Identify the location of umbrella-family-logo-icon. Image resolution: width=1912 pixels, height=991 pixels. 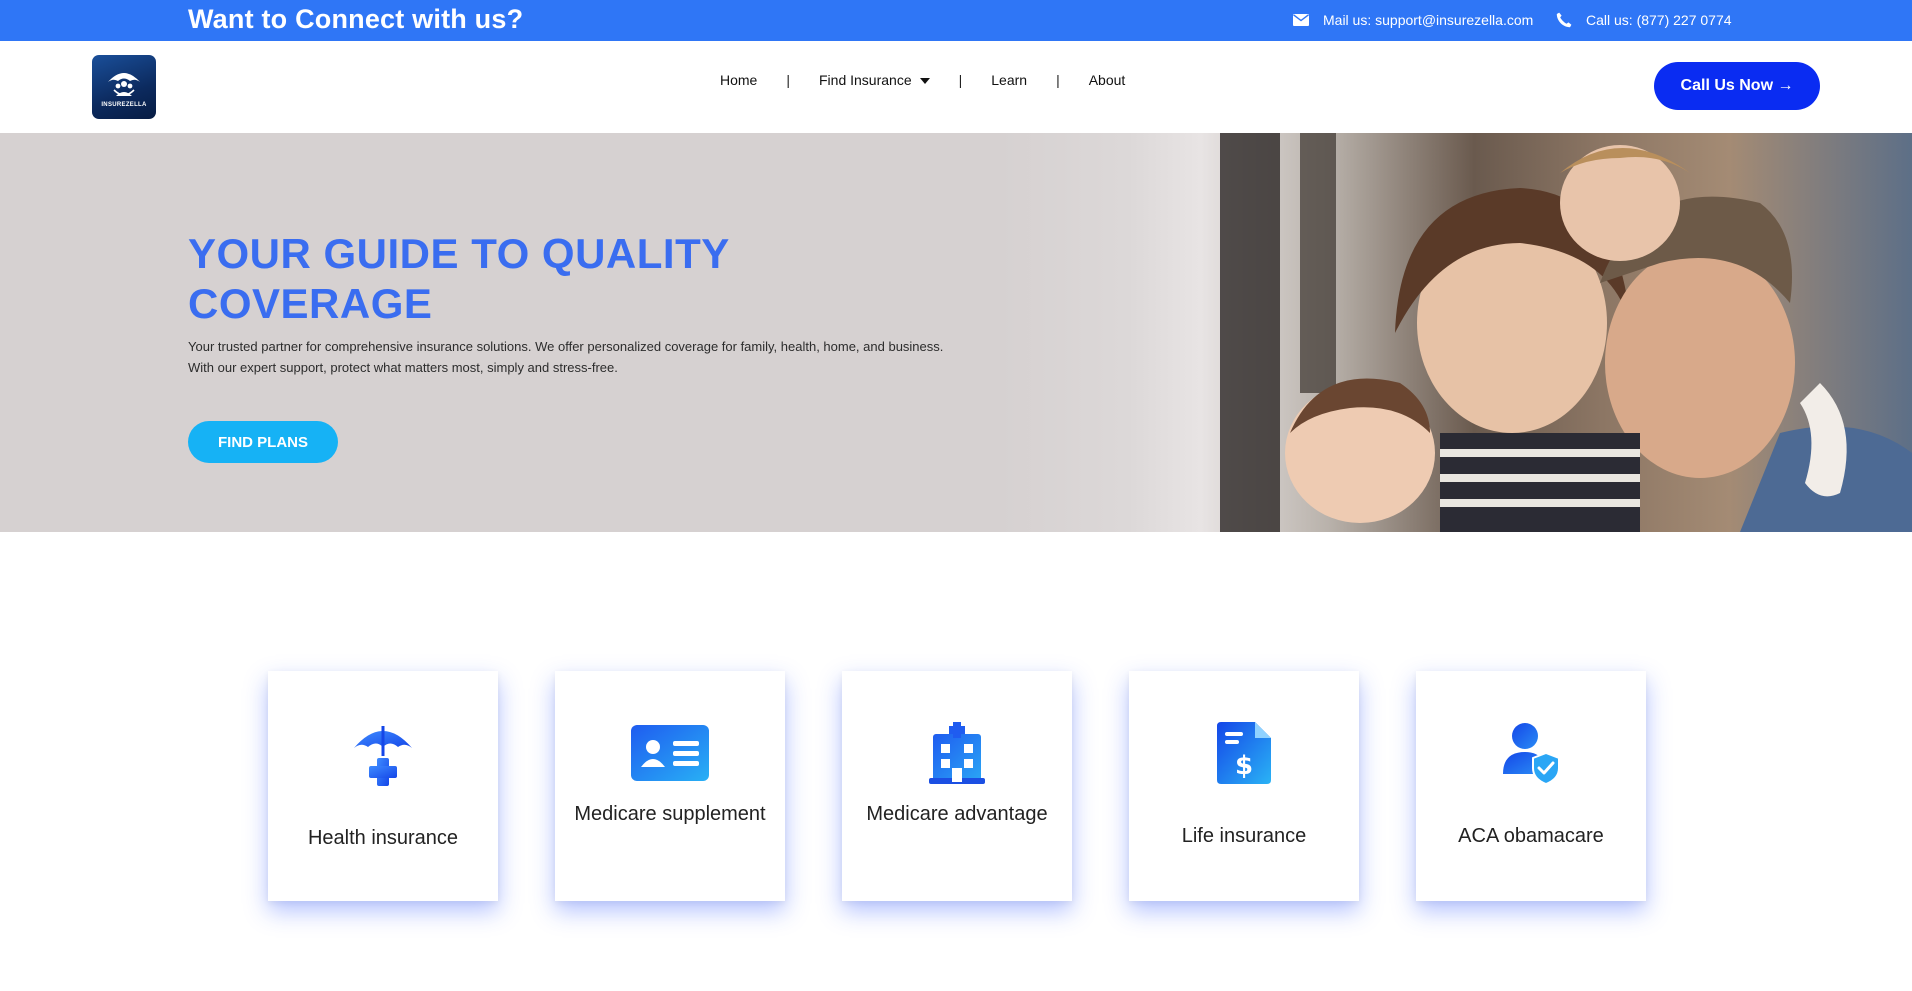
(124, 84).